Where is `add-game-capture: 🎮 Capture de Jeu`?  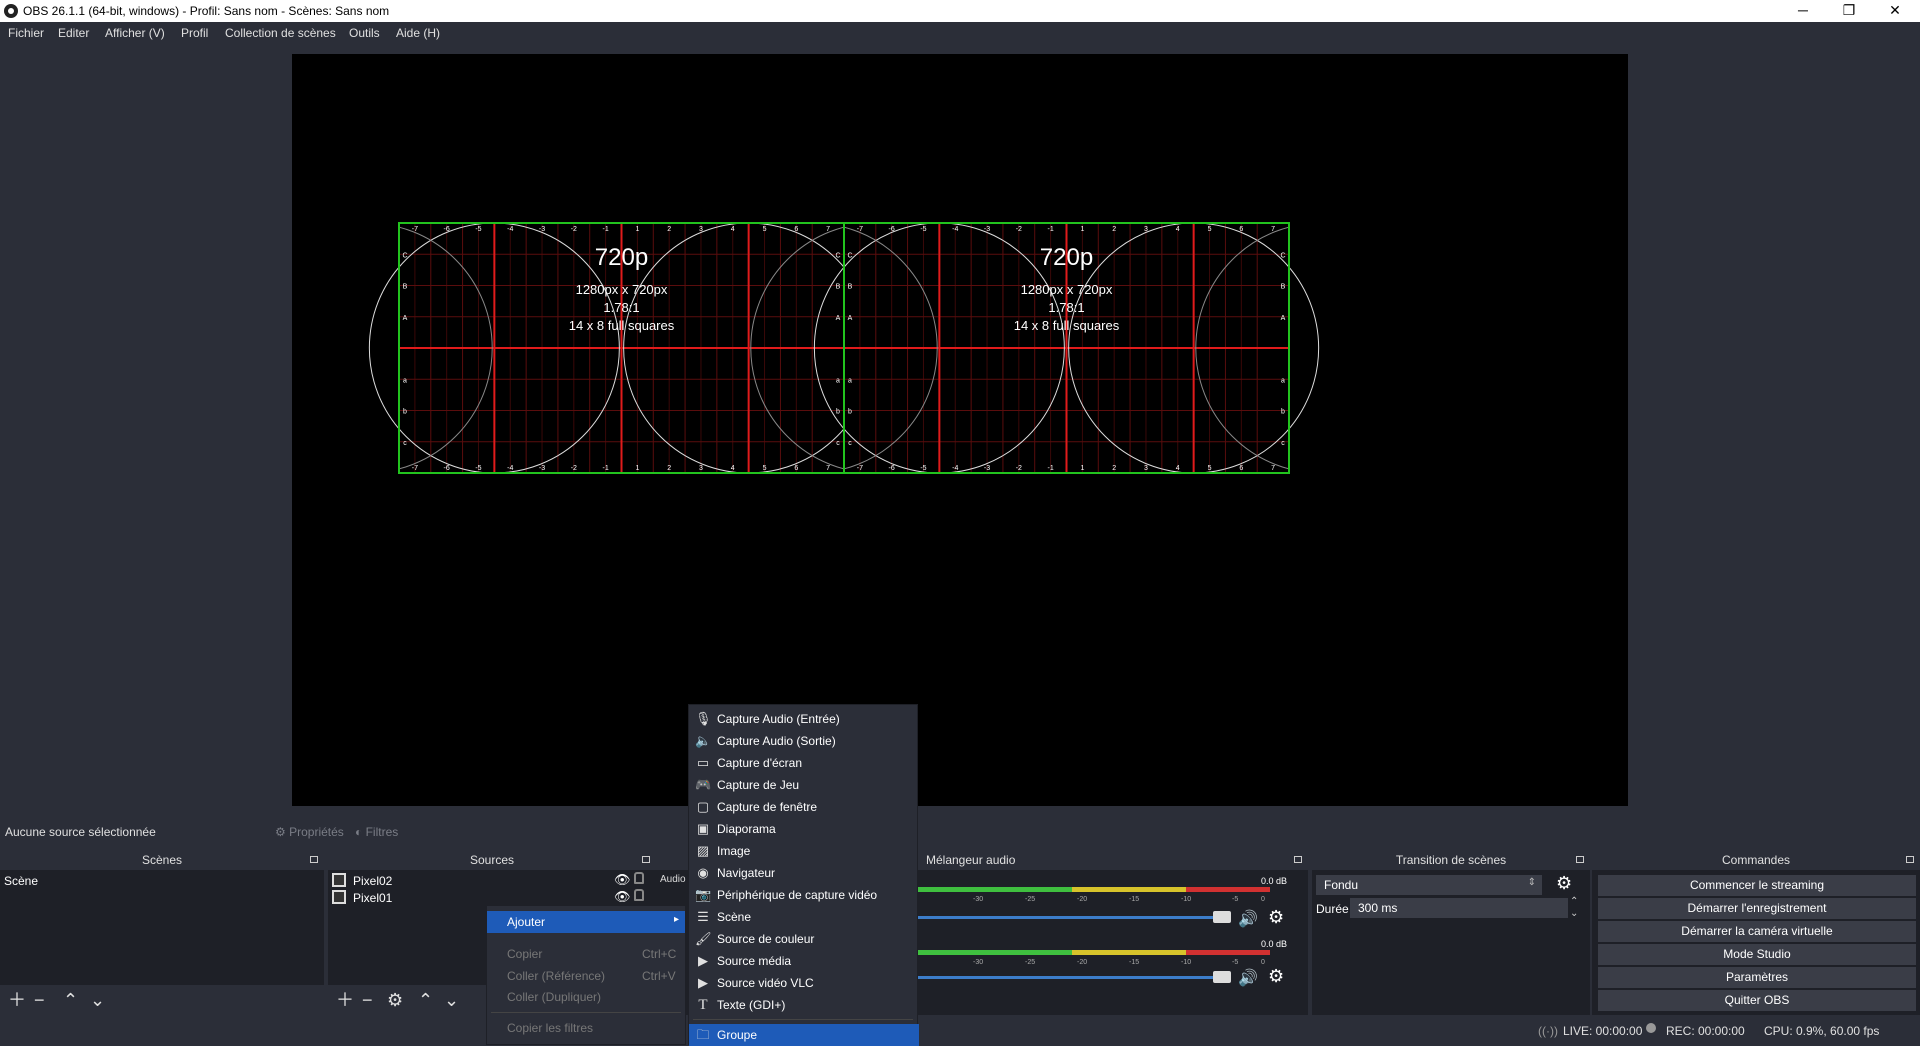
add-game-capture: 🎮 Capture de Jeu is located at coordinates (804, 785).